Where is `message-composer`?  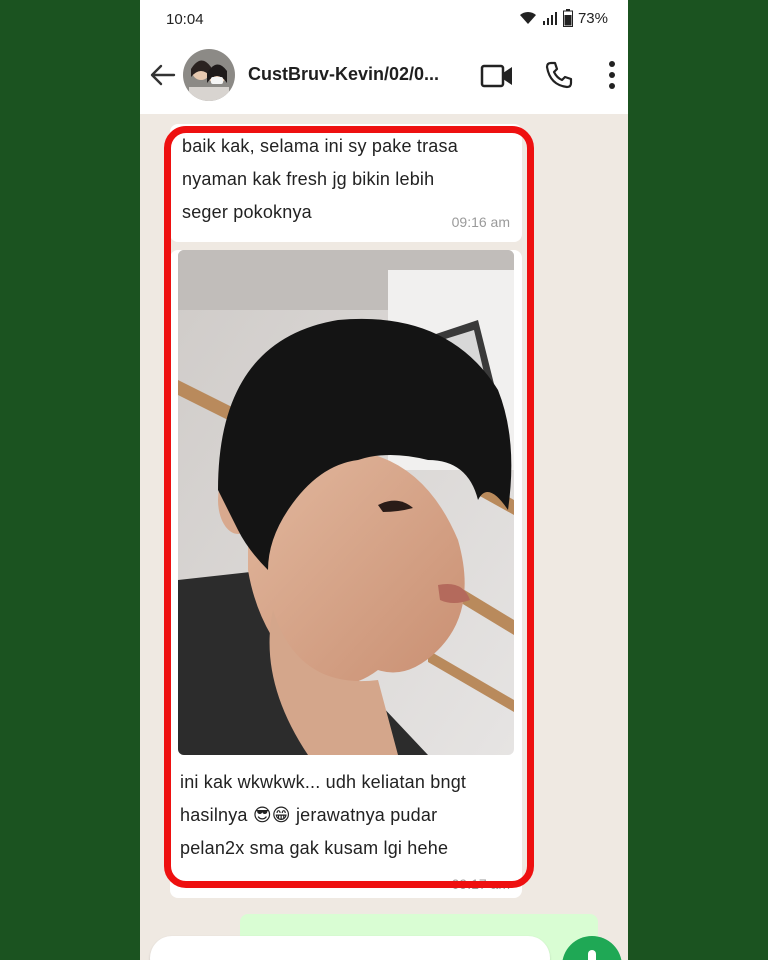 message-composer is located at coordinates (350, 948).